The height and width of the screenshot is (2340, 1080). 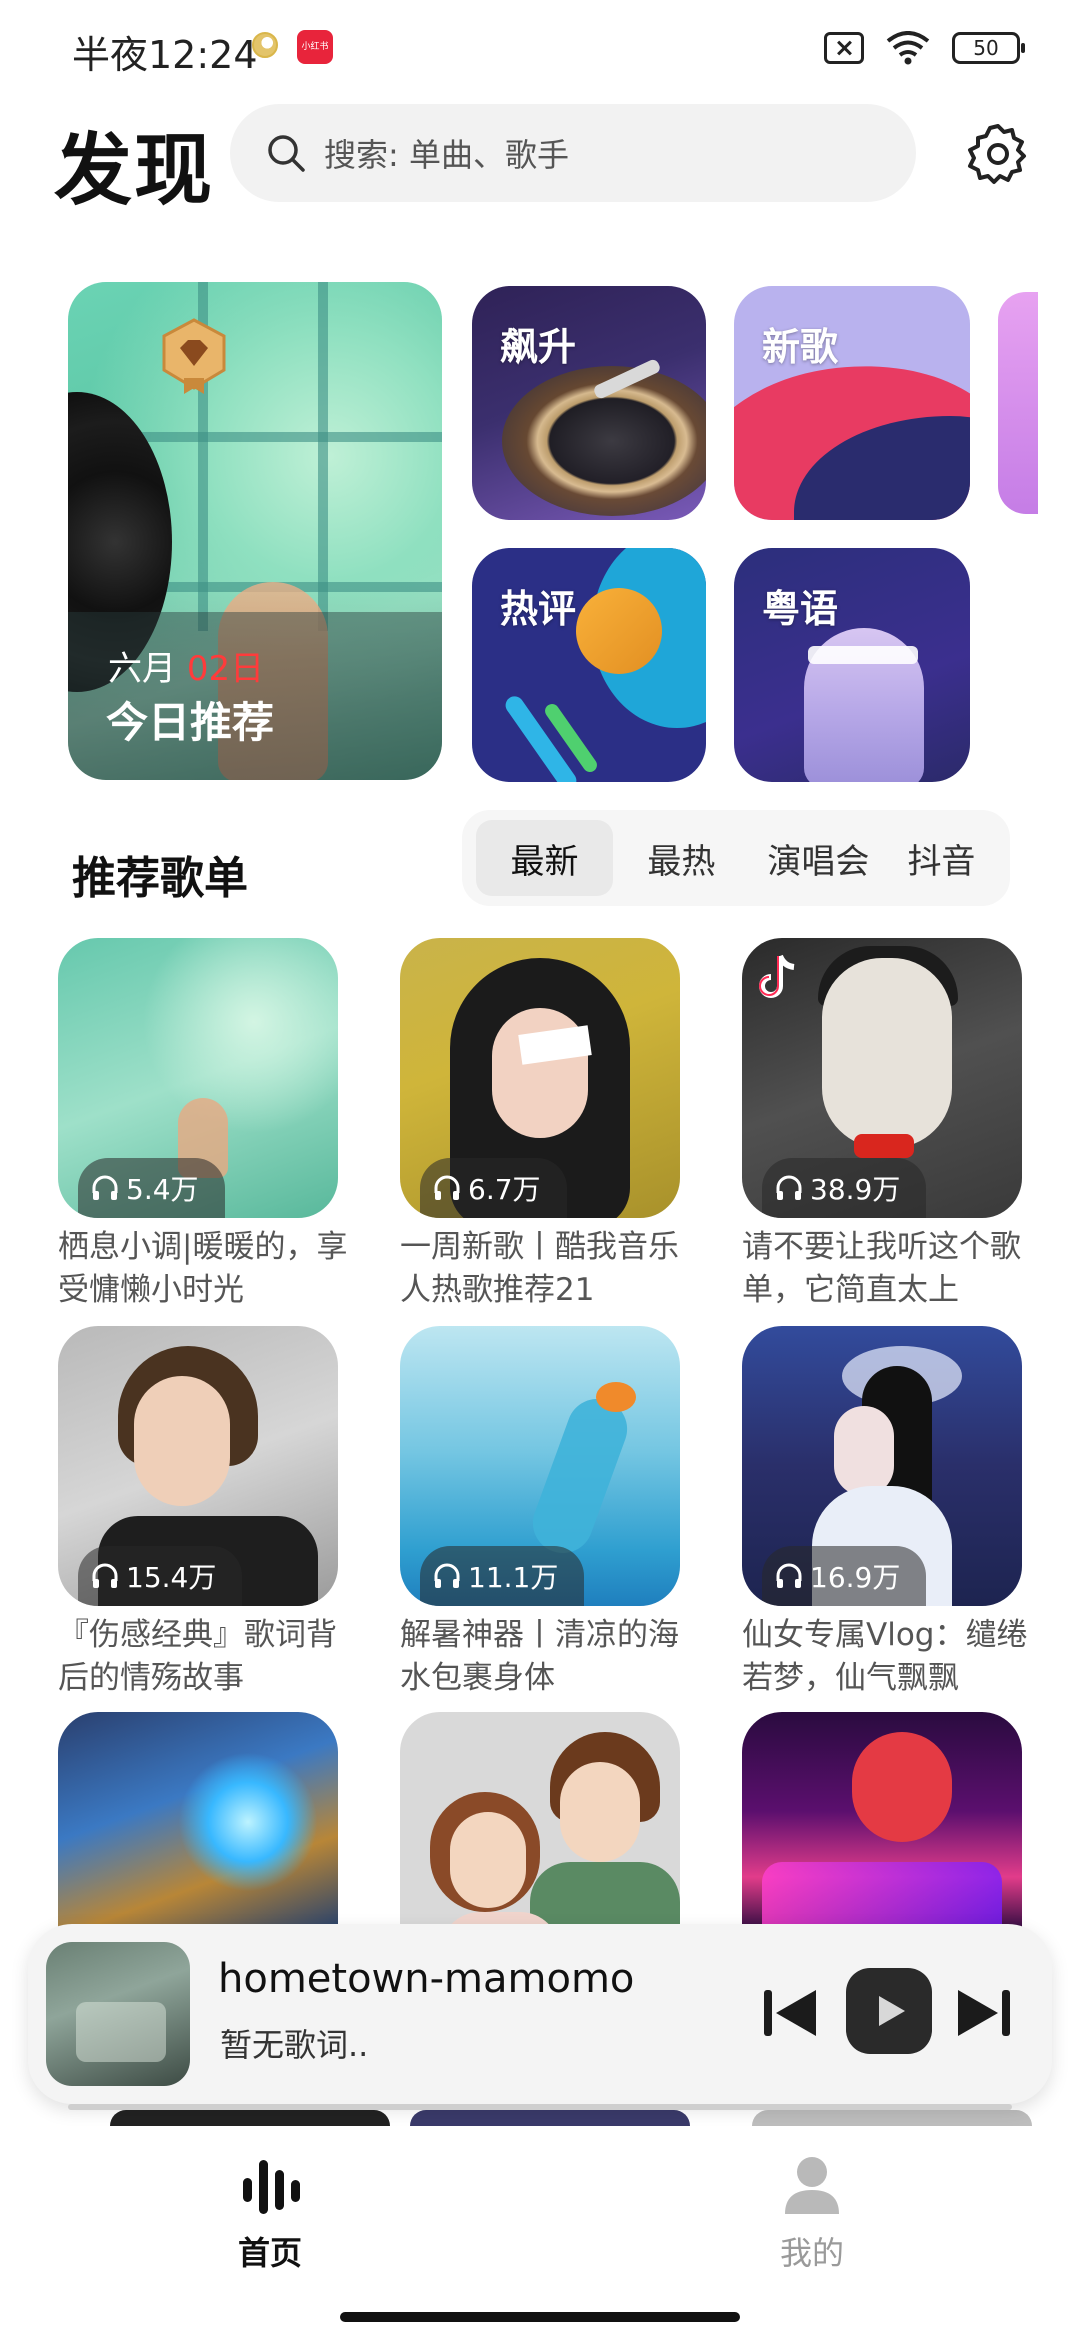 I want to click on play-count: 11.1万, so click(x=513, y=1577).